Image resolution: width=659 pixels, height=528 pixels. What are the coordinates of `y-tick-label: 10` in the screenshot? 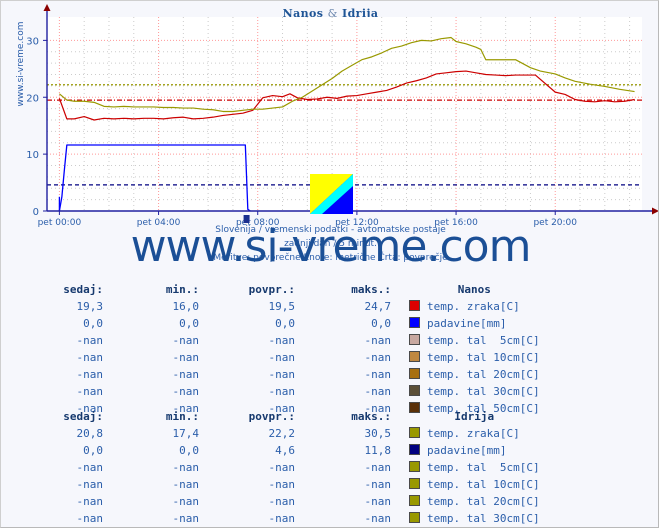 It's located at (32, 155).